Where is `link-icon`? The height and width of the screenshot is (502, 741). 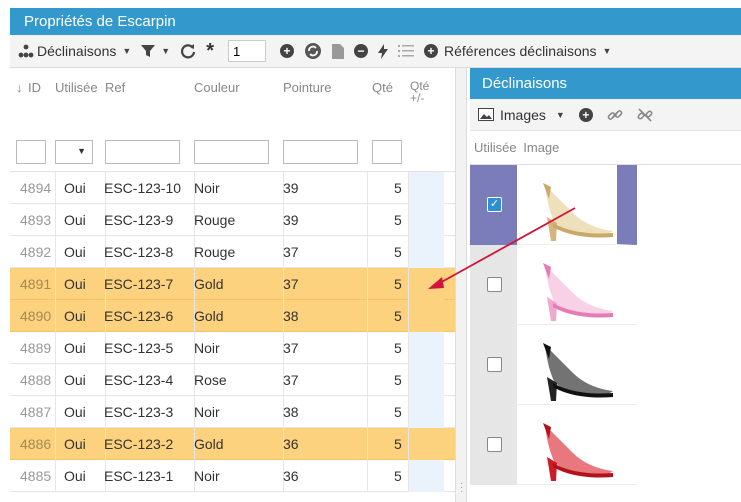 link-icon is located at coordinates (615, 114).